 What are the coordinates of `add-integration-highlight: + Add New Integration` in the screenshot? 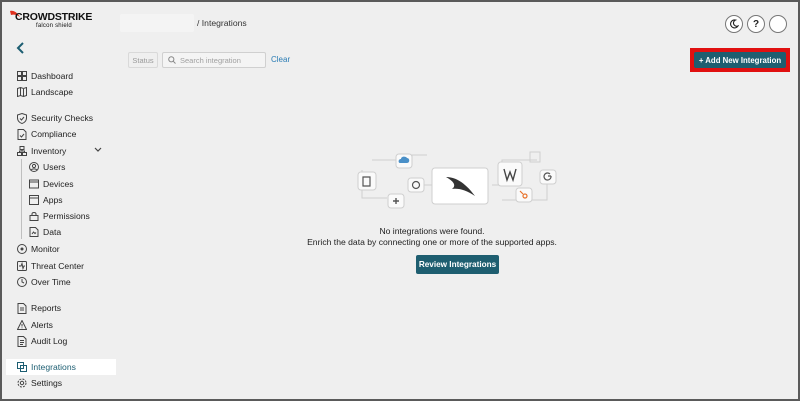 It's located at (740, 60).